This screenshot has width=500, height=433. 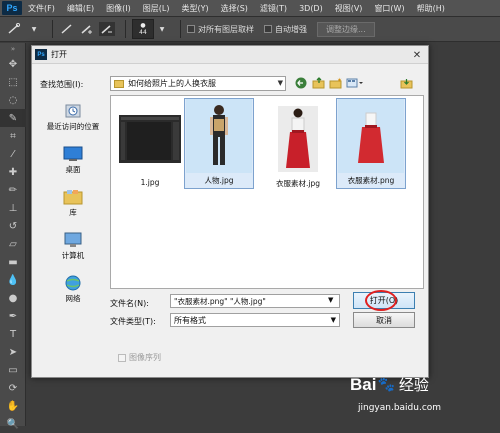 What do you see at coordinates (417, 55) in the screenshot?
I see `close-icon: ✕` at bounding box center [417, 55].